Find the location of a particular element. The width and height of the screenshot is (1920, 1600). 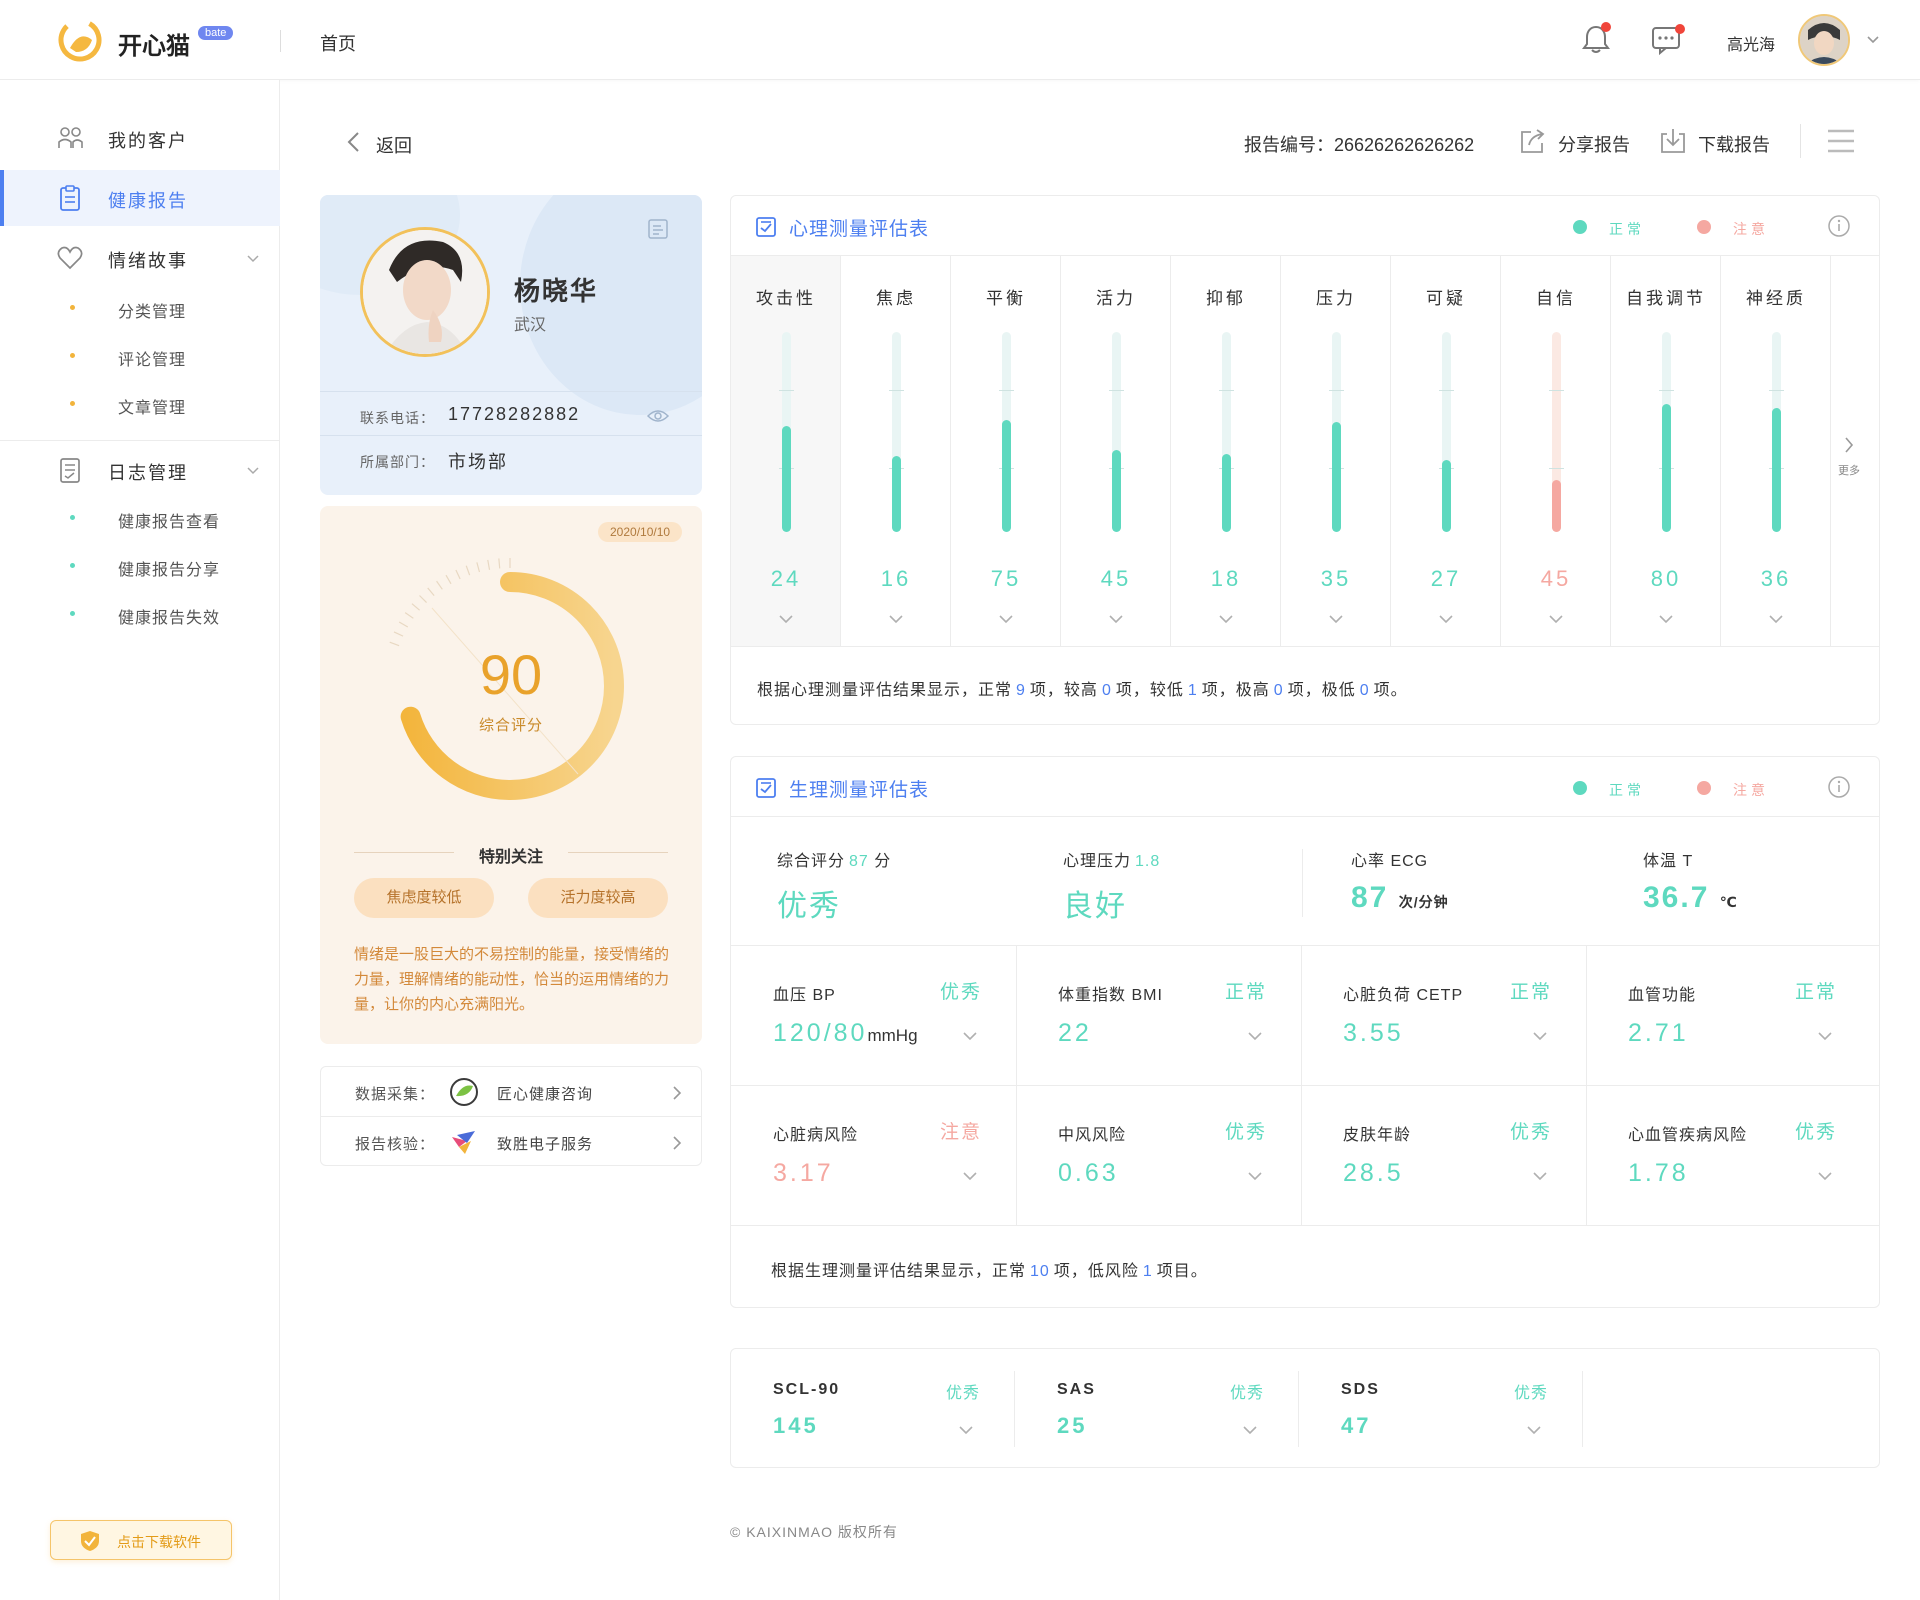

breadcrumb-home: 首页 is located at coordinates (338, 43).